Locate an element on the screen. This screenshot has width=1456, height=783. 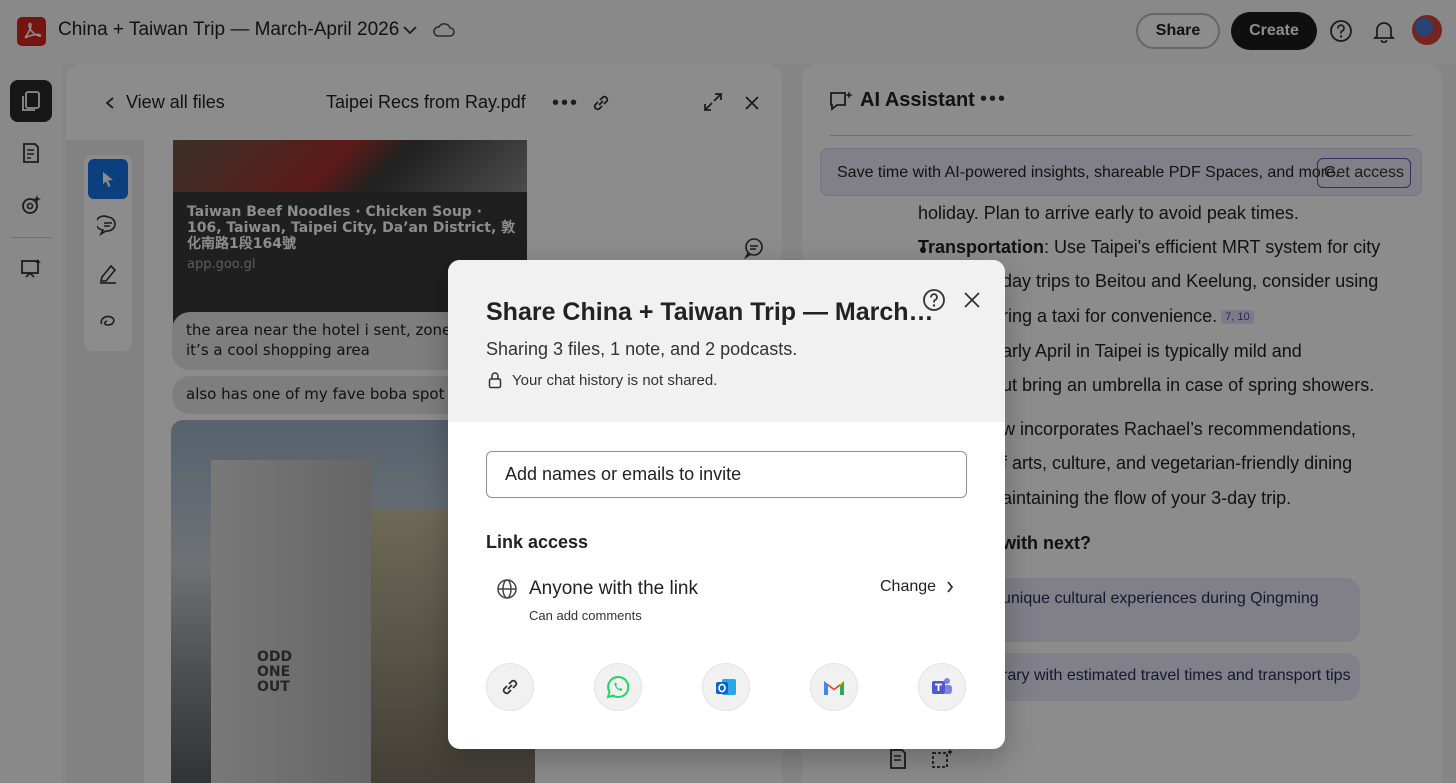
whatsapp-icon is located at coordinates (618, 687).